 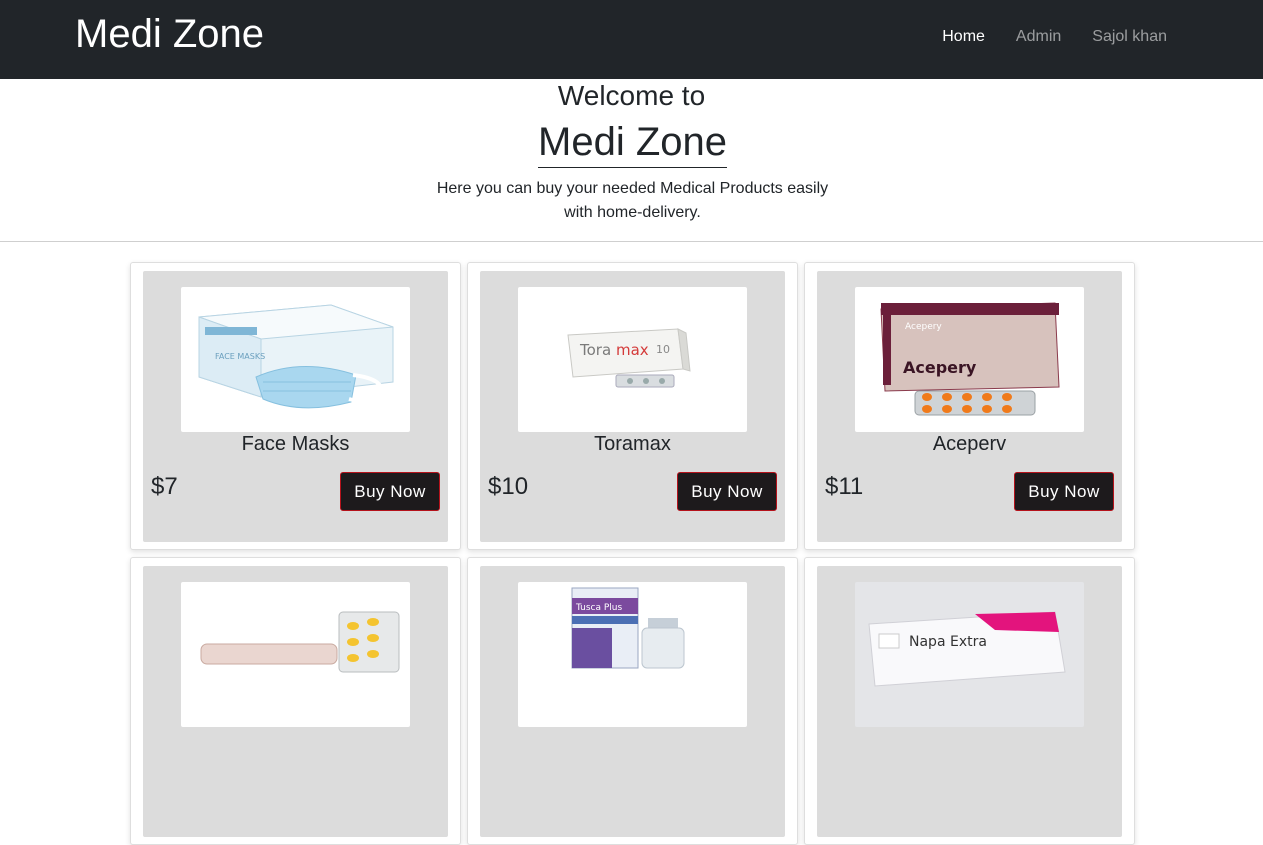 What do you see at coordinates (295, 654) in the screenshot?
I see `tablet-strip-image` at bounding box center [295, 654].